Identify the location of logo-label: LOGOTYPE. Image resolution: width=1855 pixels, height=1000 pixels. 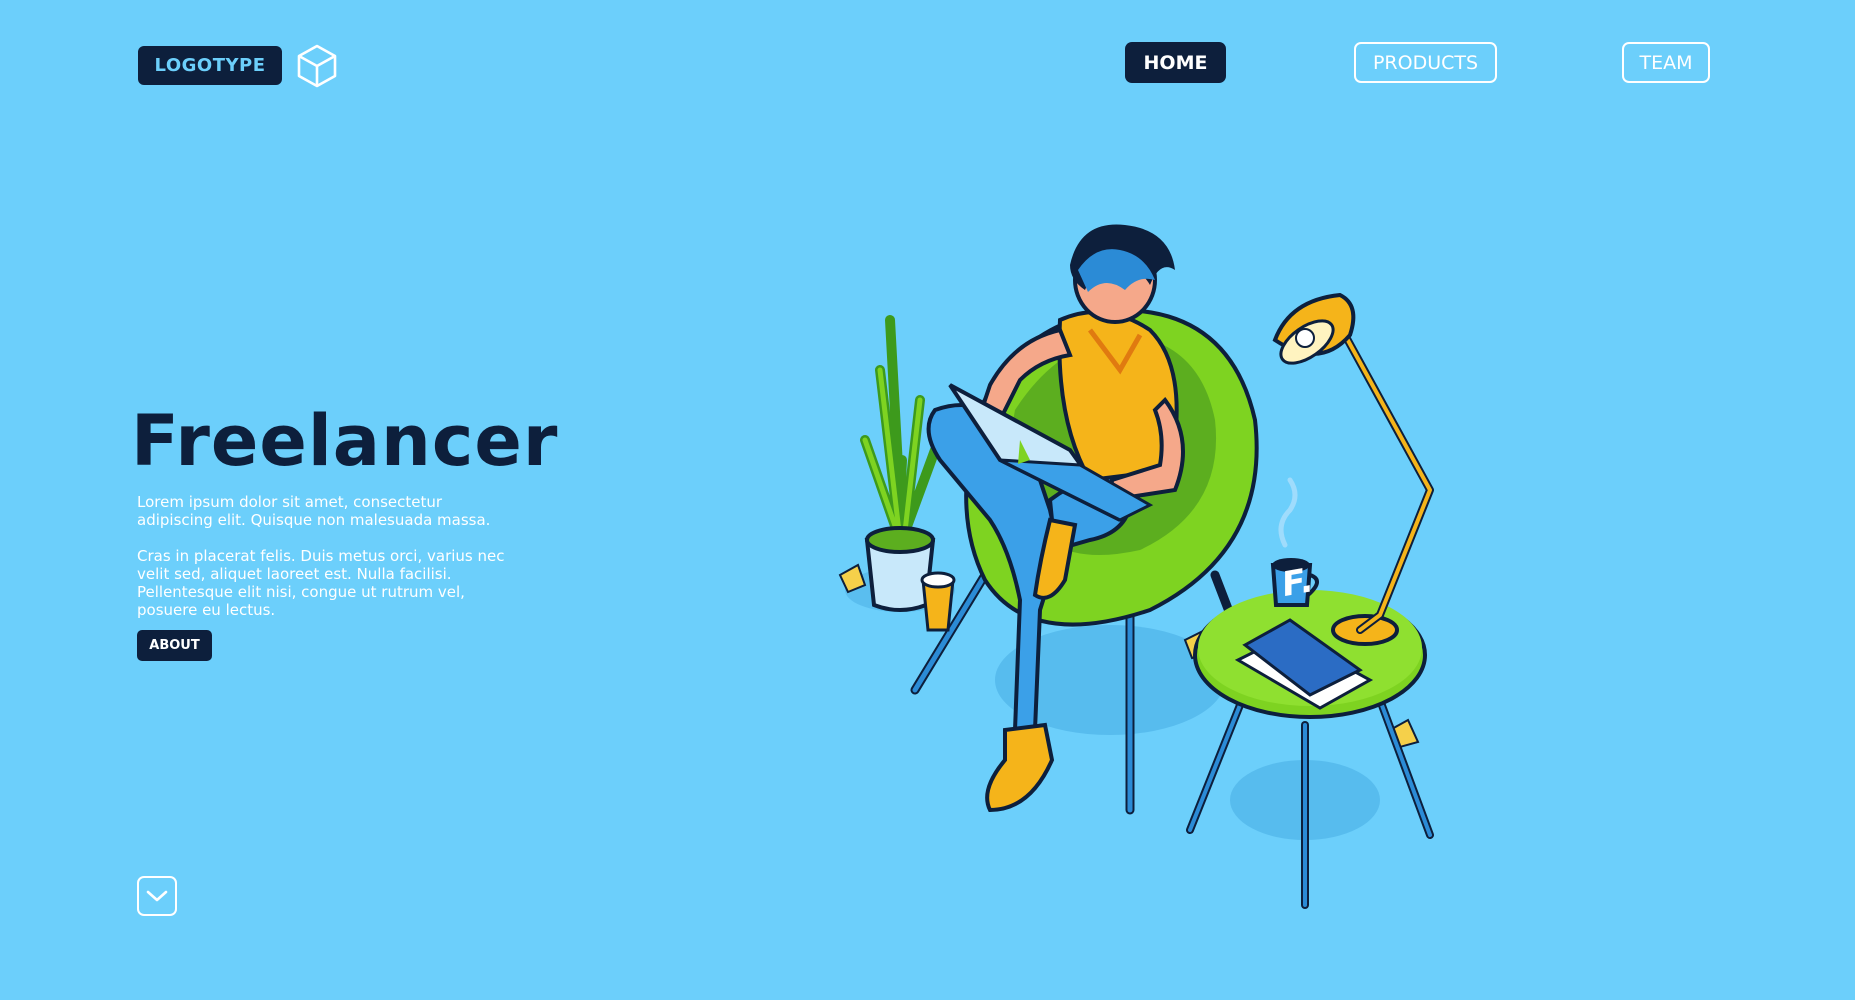
(210, 65).